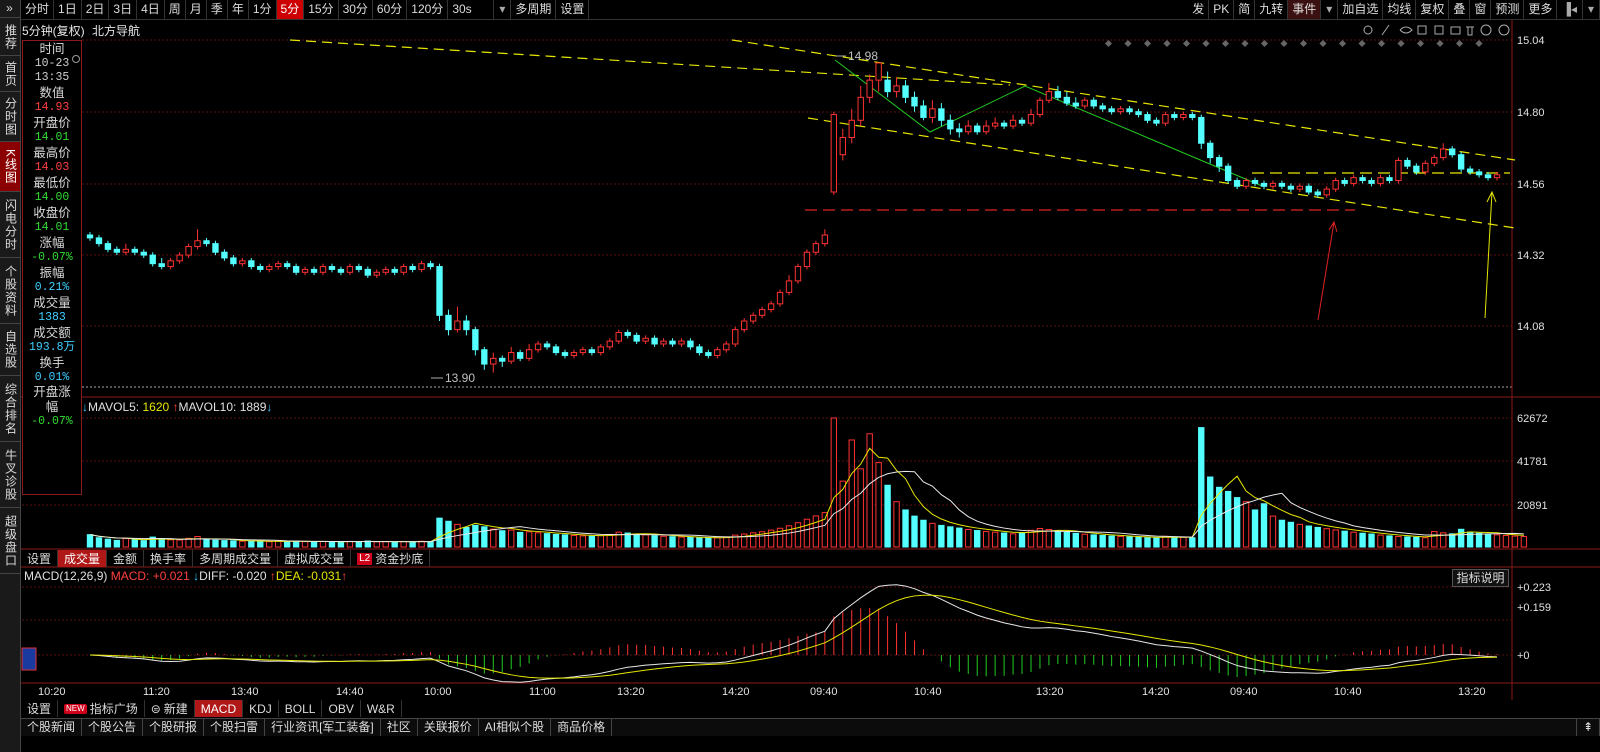  What do you see at coordinates (1587, 727) in the screenshot?
I see `expand-up-icon: ⇞` at bounding box center [1587, 727].